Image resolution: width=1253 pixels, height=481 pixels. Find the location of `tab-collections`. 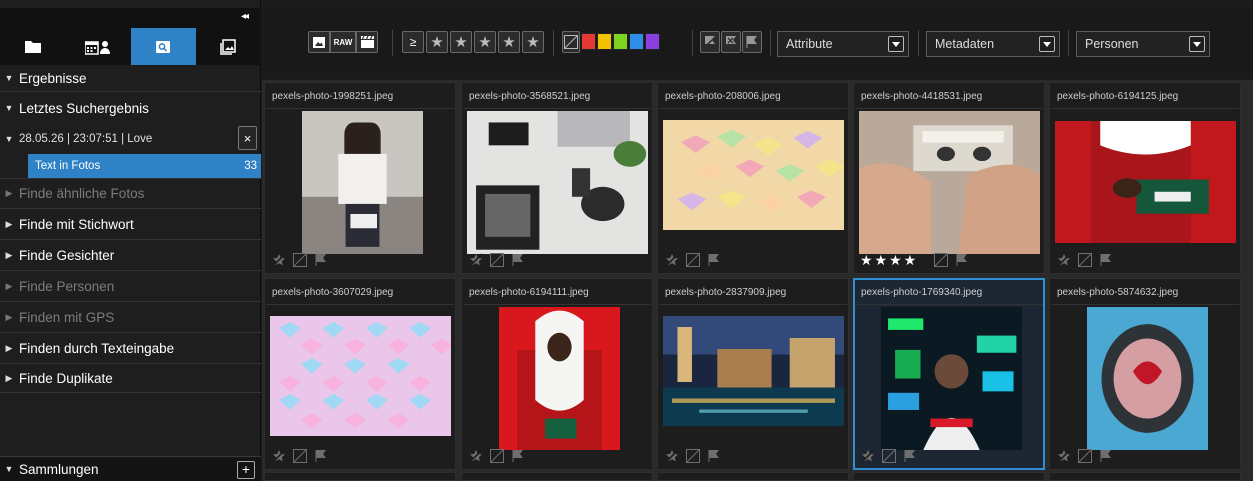

tab-collections is located at coordinates (228, 46).